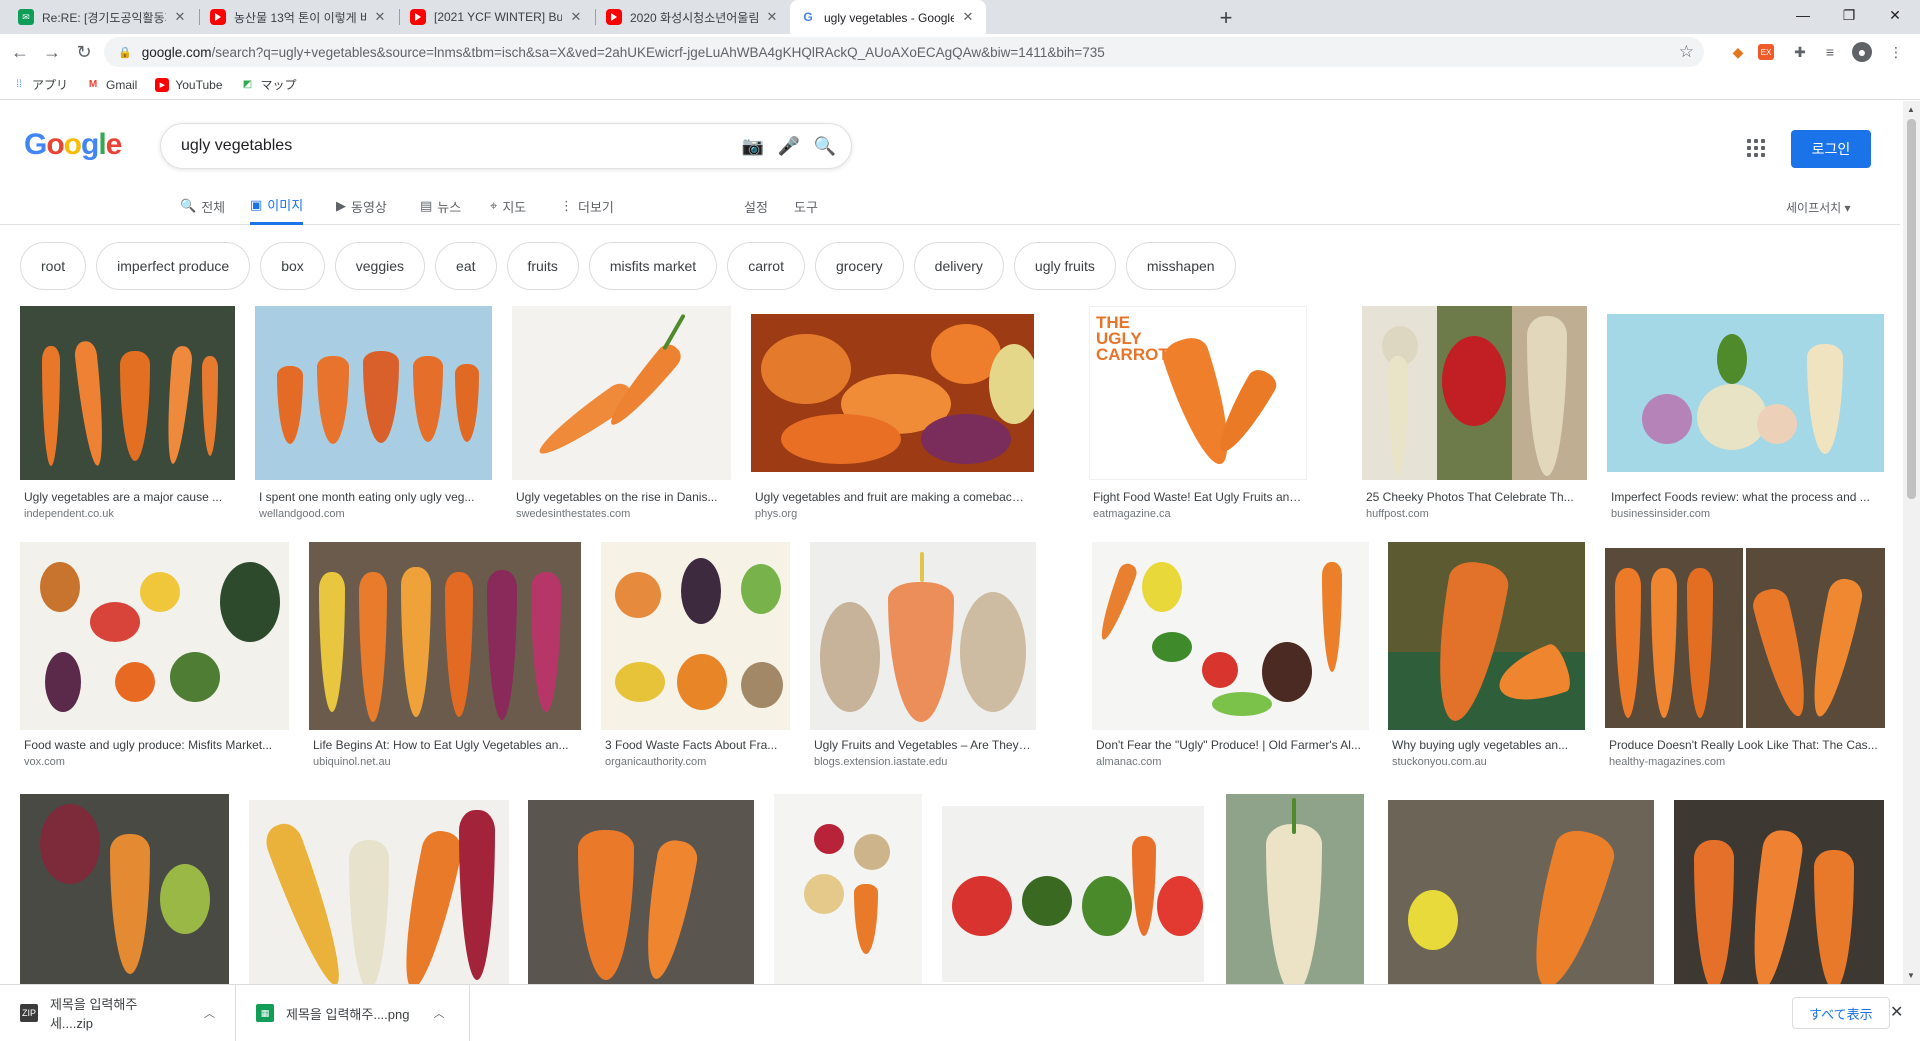 This screenshot has width=1920, height=1041. What do you see at coordinates (125, 52) in the screenshot?
I see `lock-icon: 🔒` at bounding box center [125, 52].